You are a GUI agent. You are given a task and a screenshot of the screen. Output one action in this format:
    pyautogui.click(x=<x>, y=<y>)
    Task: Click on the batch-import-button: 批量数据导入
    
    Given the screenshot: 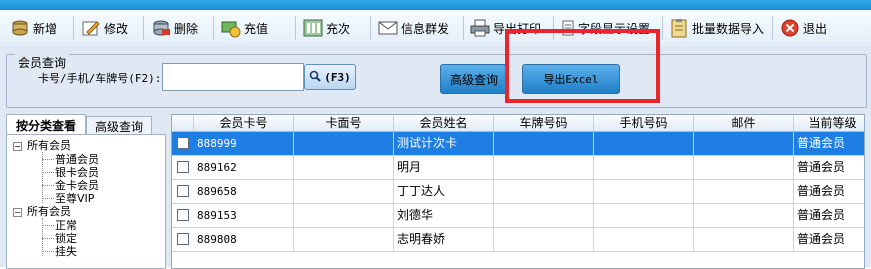 What is the action you would take?
    pyautogui.click(x=716, y=28)
    